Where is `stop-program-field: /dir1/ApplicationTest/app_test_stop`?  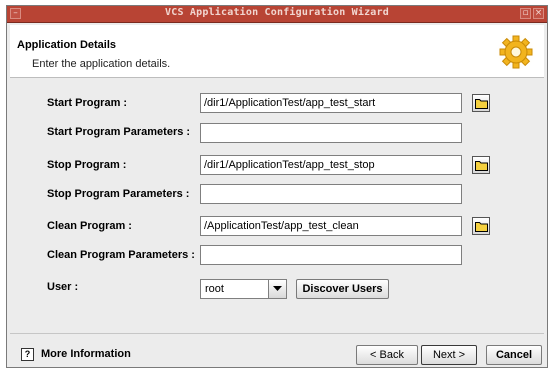
stop-program-field: /dir1/ApplicationTest/app_test_stop is located at coordinates (331, 165).